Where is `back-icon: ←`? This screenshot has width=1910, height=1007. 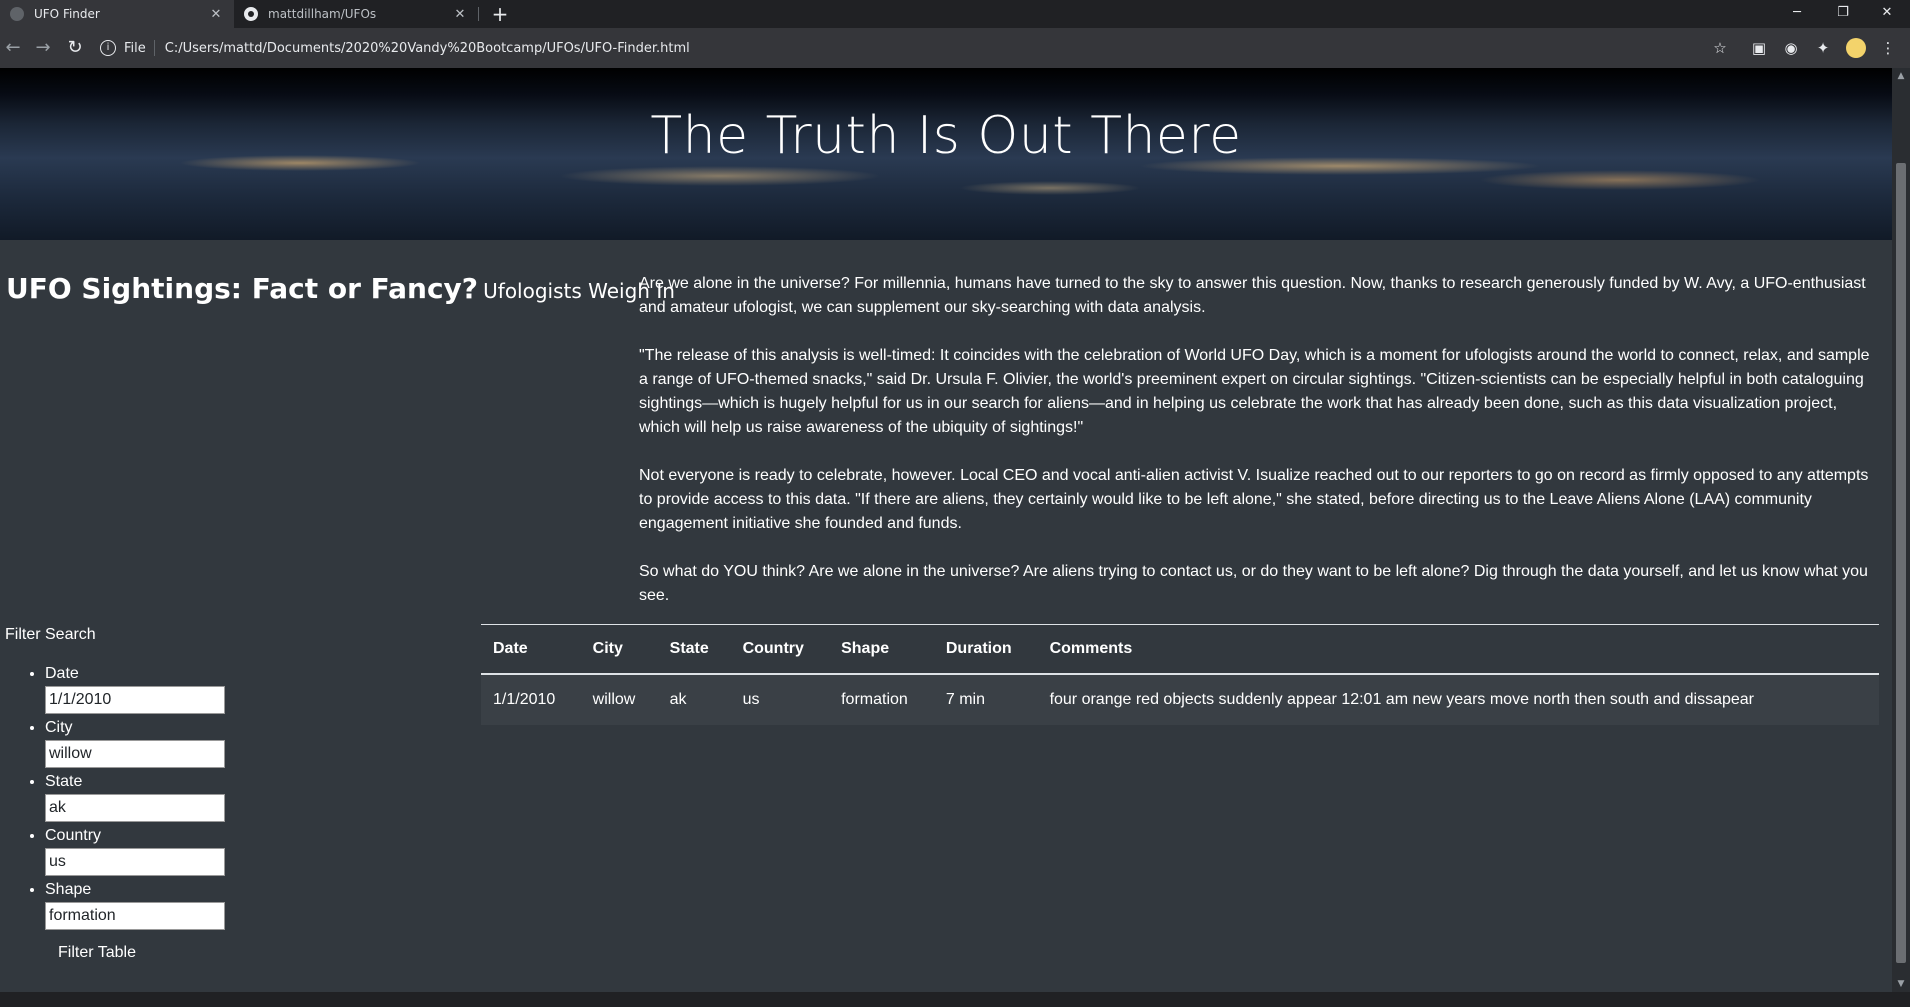
back-icon: ← is located at coordinates (13, 48).